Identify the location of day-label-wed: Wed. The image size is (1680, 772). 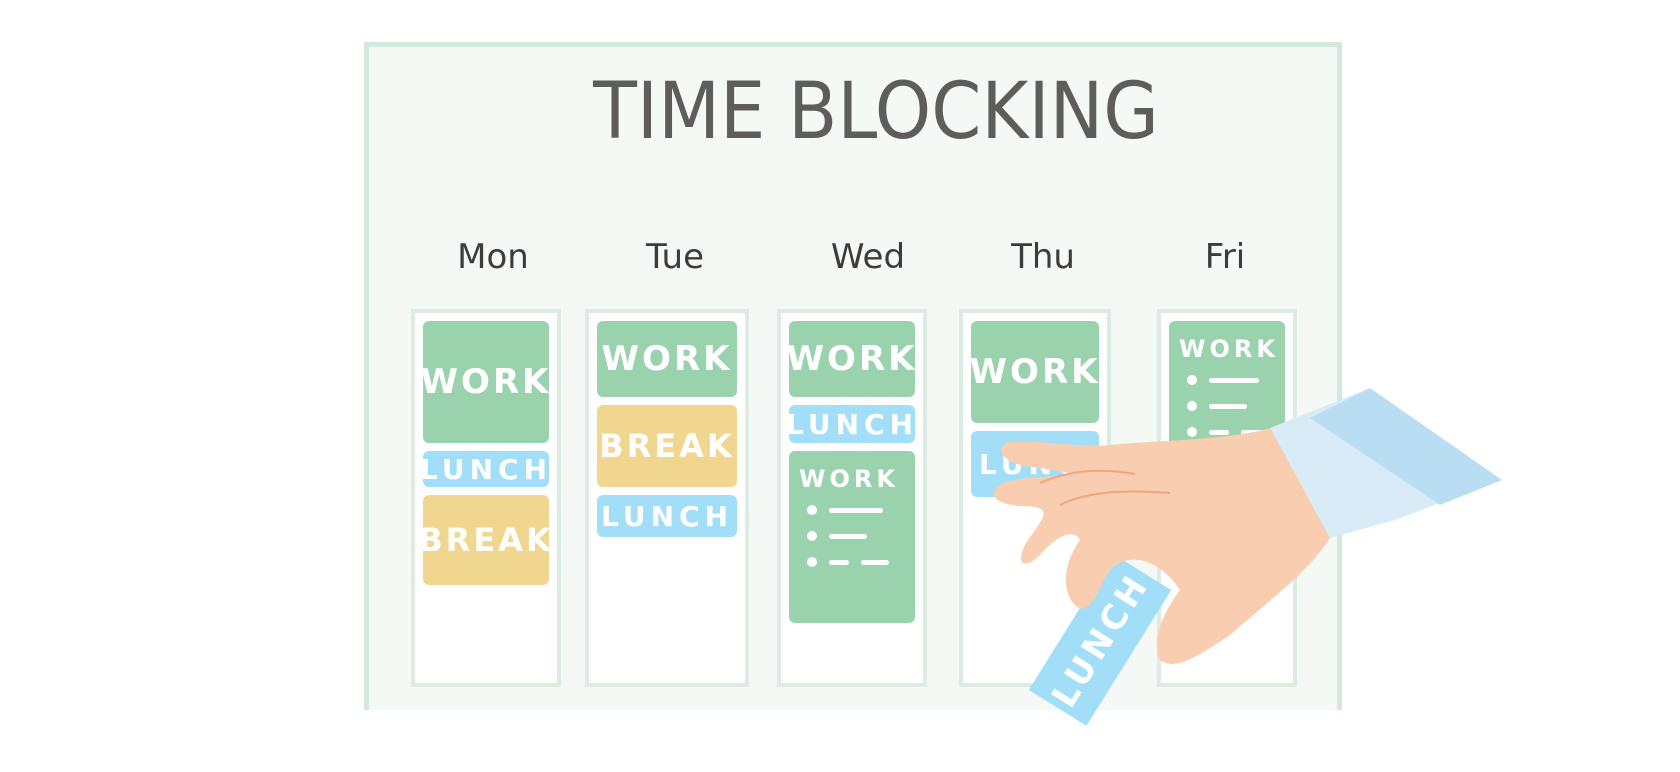
(868, 257).